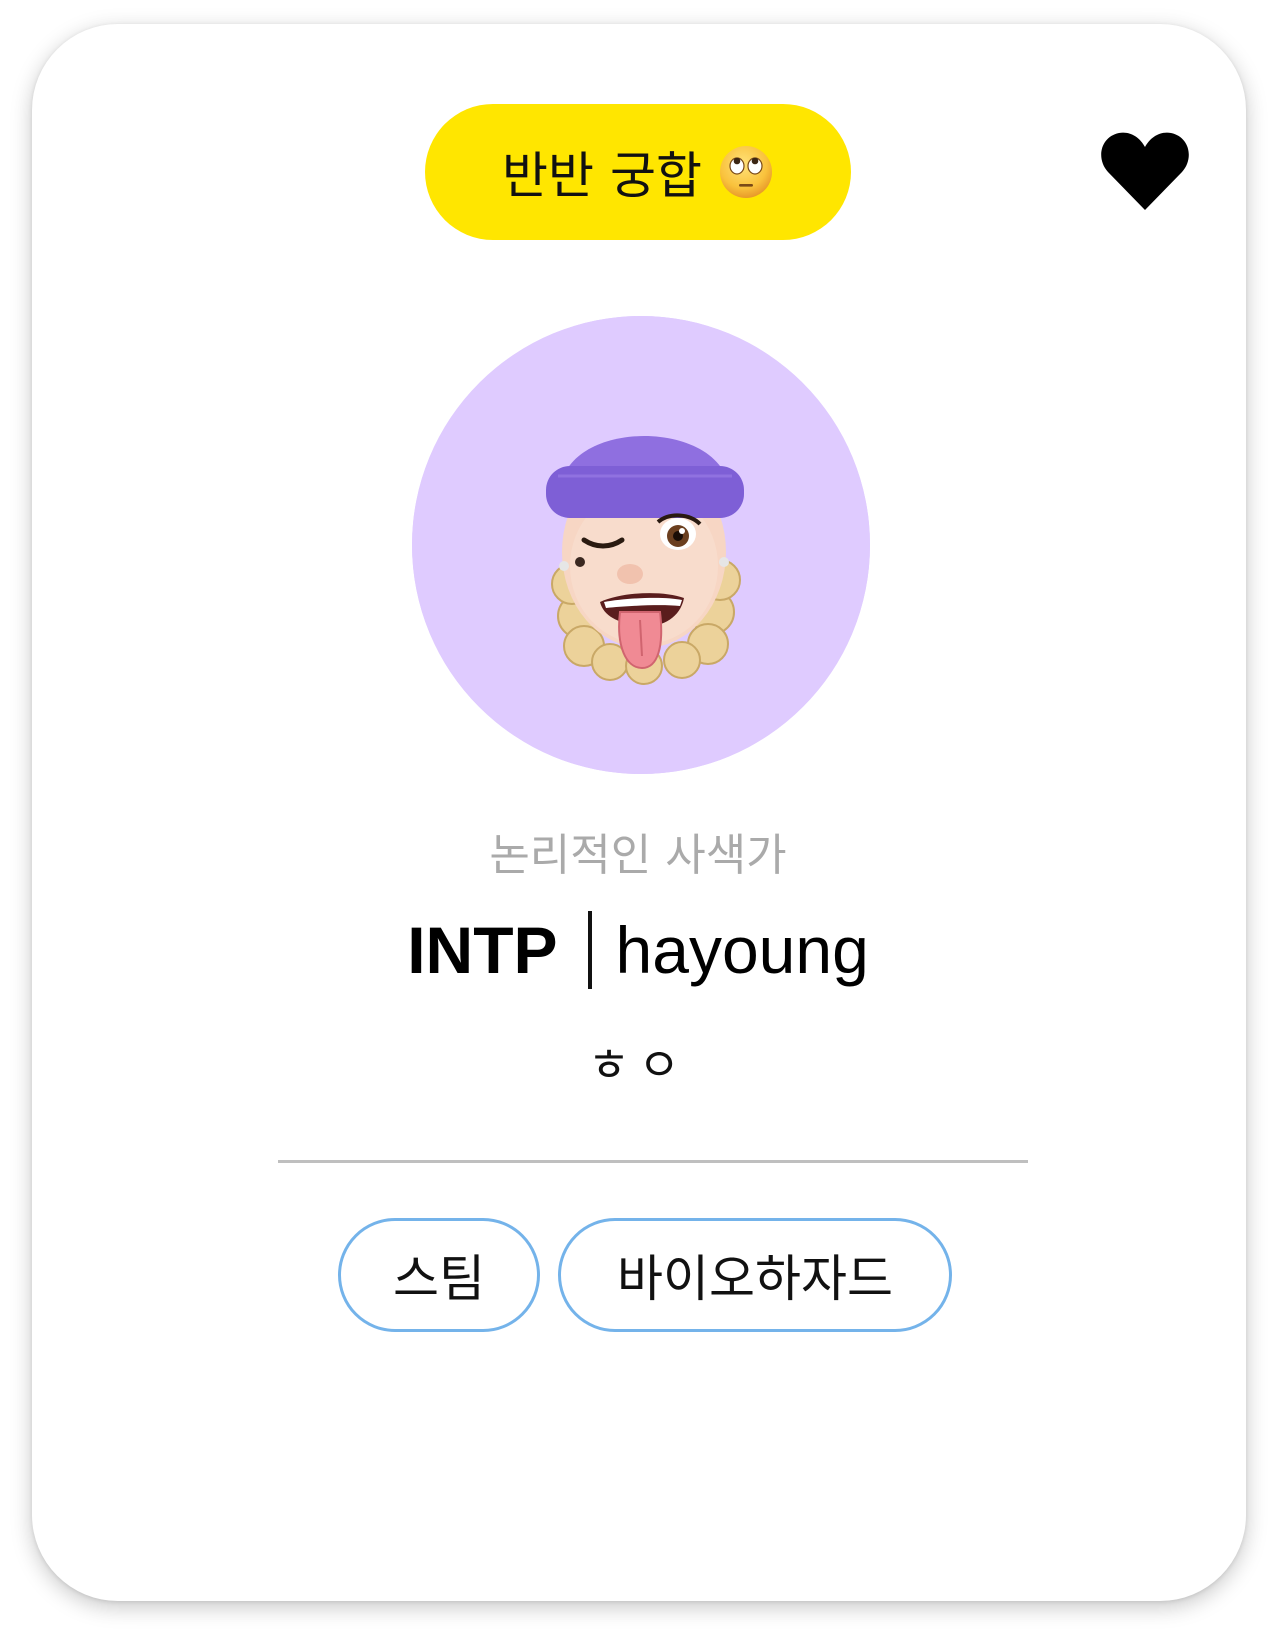 Image resolution: width=1276 pixels, height=1640 pixels. I want to click on compatibility-badge: 반반 궁합, so click(638, 172).